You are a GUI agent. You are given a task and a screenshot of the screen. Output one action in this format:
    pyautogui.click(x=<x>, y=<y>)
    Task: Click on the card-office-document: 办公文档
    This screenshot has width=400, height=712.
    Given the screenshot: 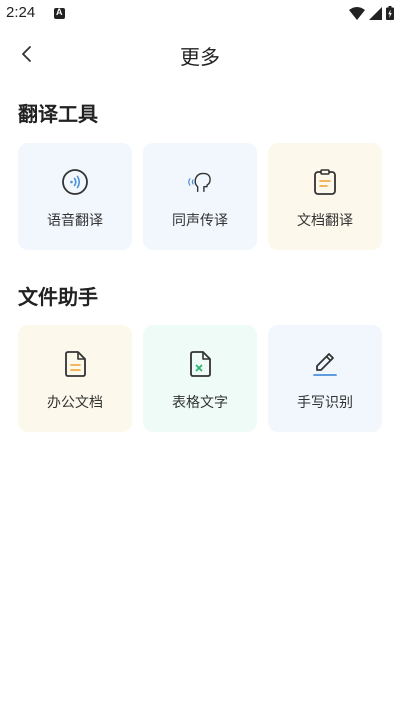 What is the action you would take?
    pyautogui.click(x=75, y=378)
    